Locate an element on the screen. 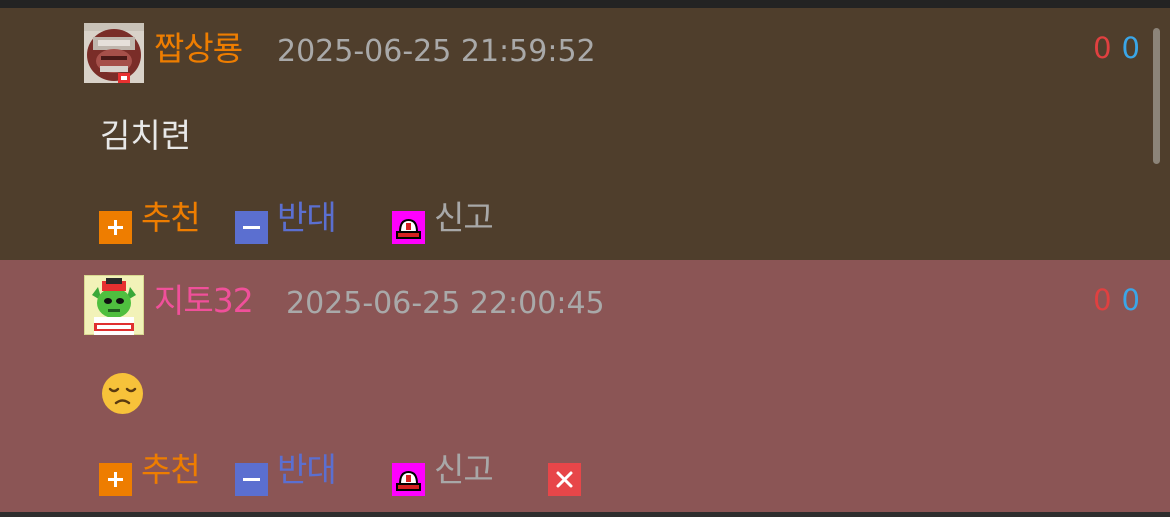 The image size is (1170, 517). comment-datetime: 2025-06-25 22:00:45 is located at coordinates (445, 303).